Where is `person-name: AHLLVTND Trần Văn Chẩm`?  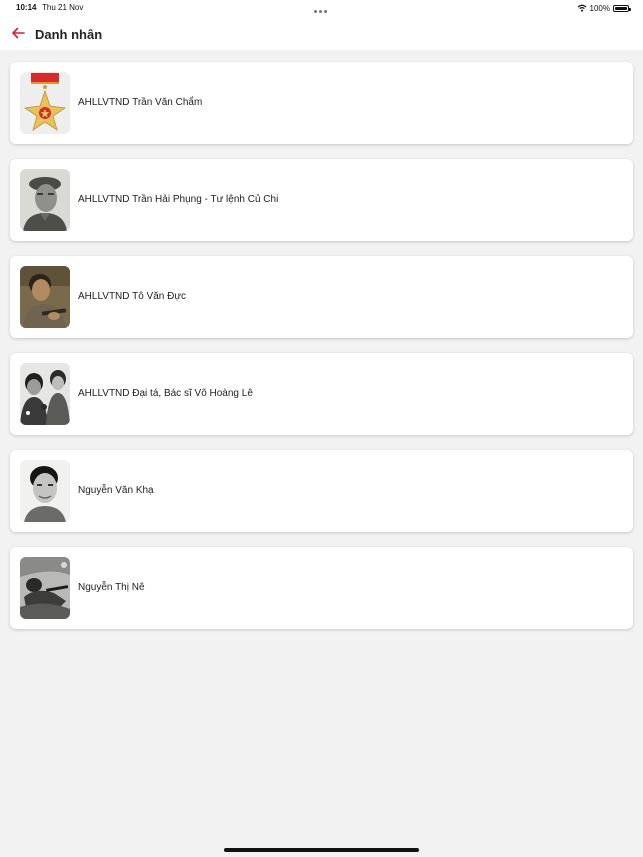
person-name: AHLLVTND Trần Văn Chẩm is located at coordinates (140, 102).